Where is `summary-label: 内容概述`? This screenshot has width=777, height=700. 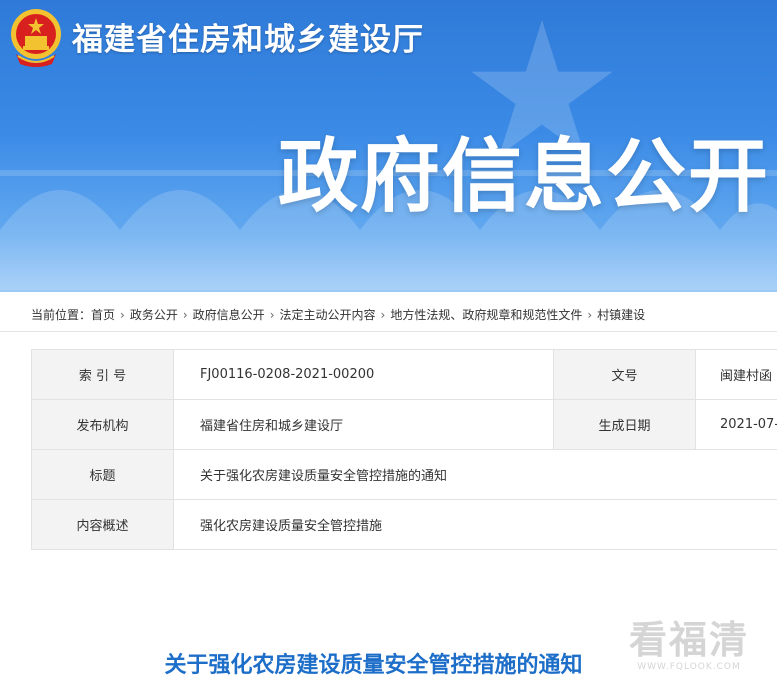
summary-label: 内容概述 is located at coordinates (102, 524).